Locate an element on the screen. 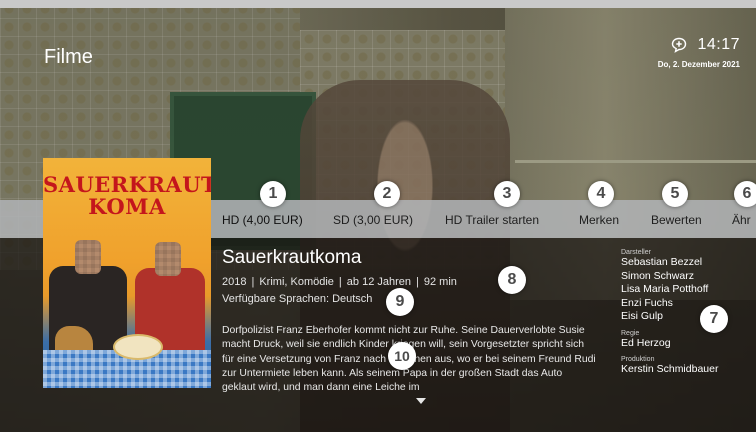 This screenshot has height=432, width=756. poster-plate is located at coordinates (138, 347).